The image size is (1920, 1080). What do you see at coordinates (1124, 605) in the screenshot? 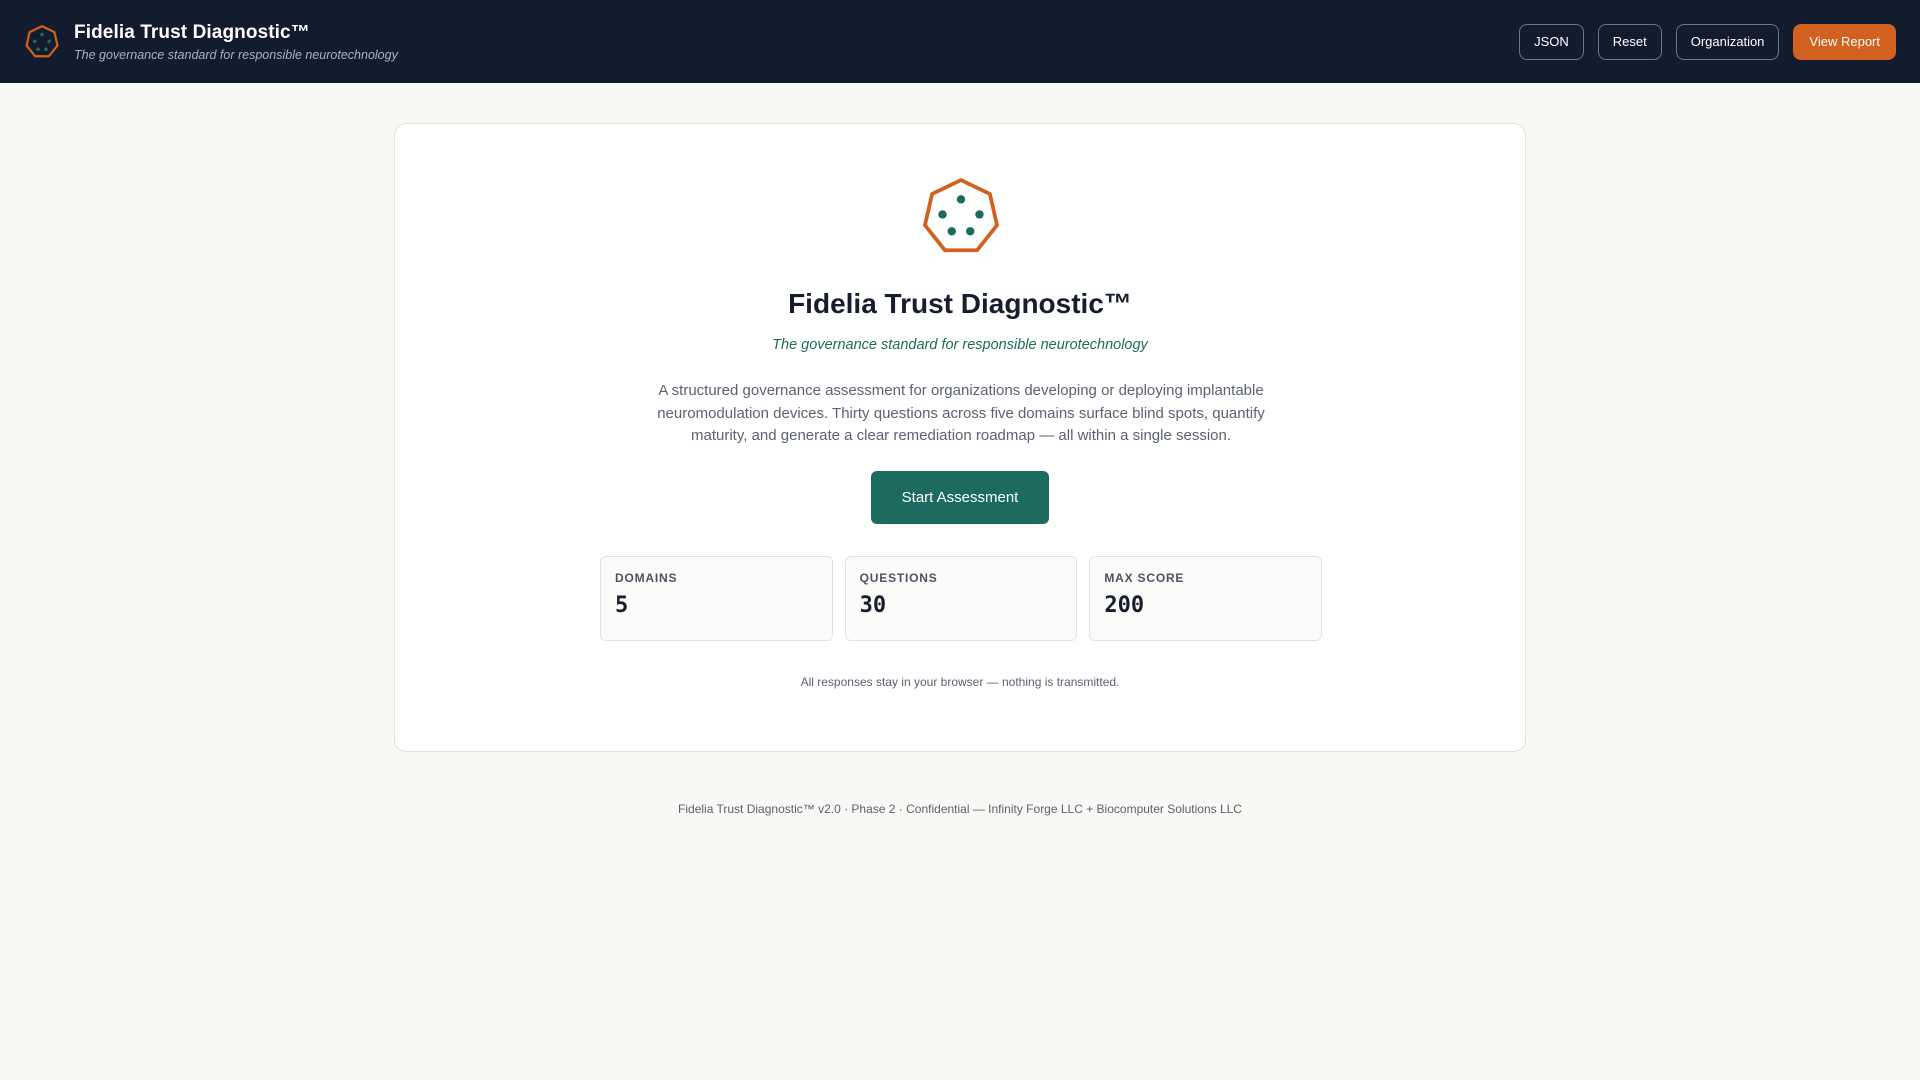
I see `stat-value: 200` at bounding box center [1124, 605].